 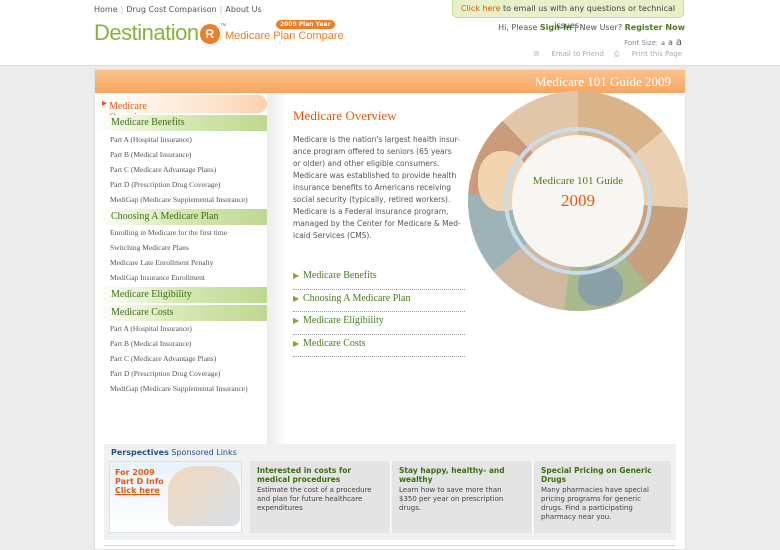 What do you see at coordinates (125, 110) in the screenshot?
I see `sidebar-item-overview-label: ▸ Medicare Overview` at bounding box center [125, 110].